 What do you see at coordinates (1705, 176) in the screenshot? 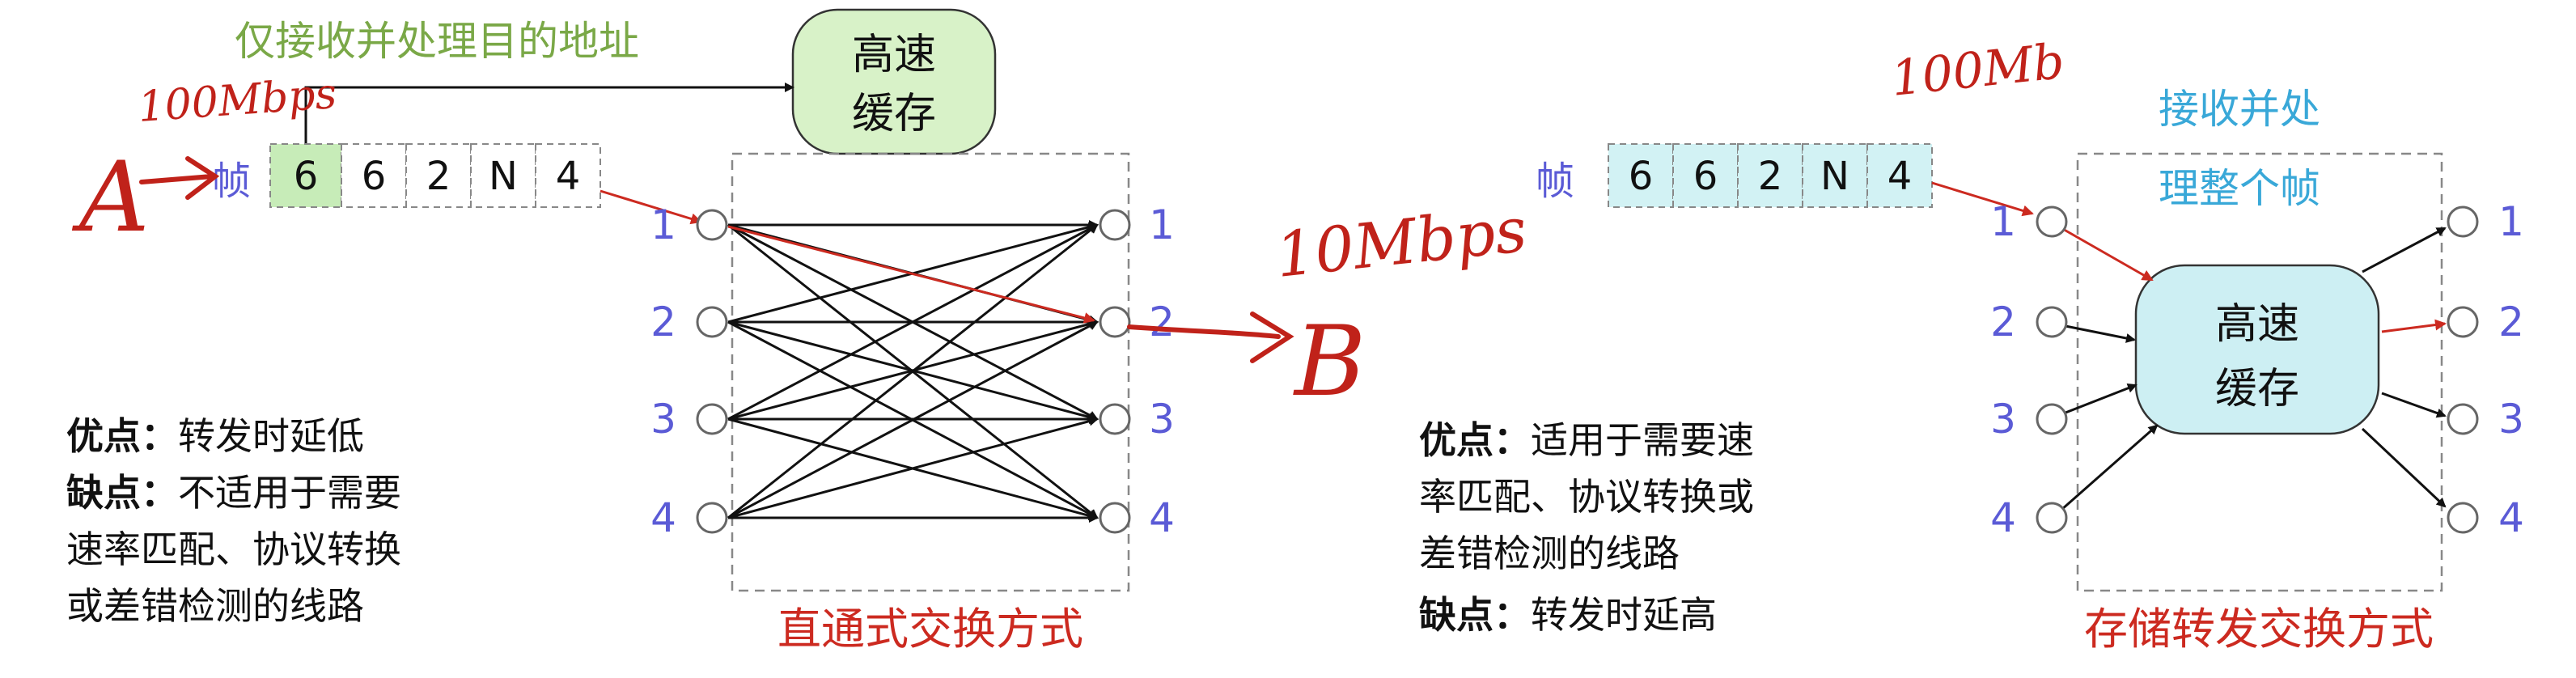
I see `right-frame-field-1: 6` at bounding box center [1705, 176].